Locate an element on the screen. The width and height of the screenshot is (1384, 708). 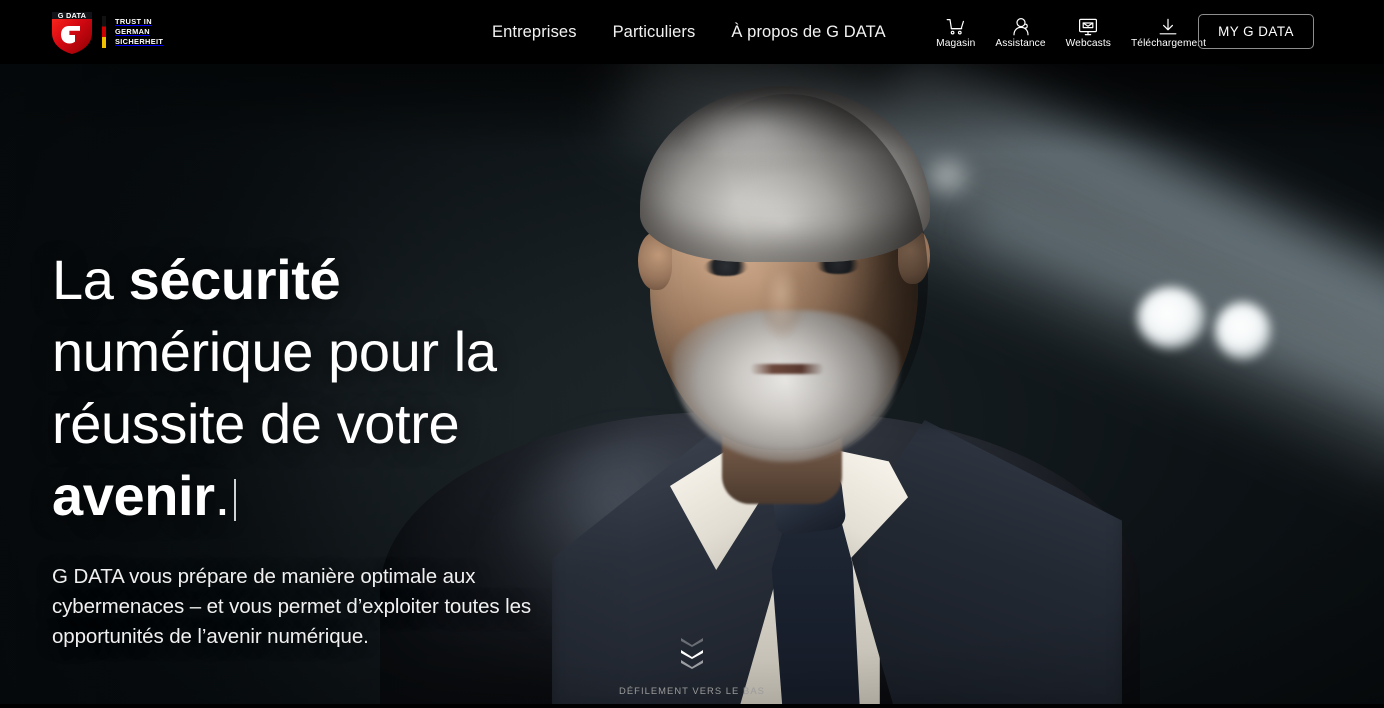
my-gdata-button: MY G DATA is located at coordinates (1256, 31).